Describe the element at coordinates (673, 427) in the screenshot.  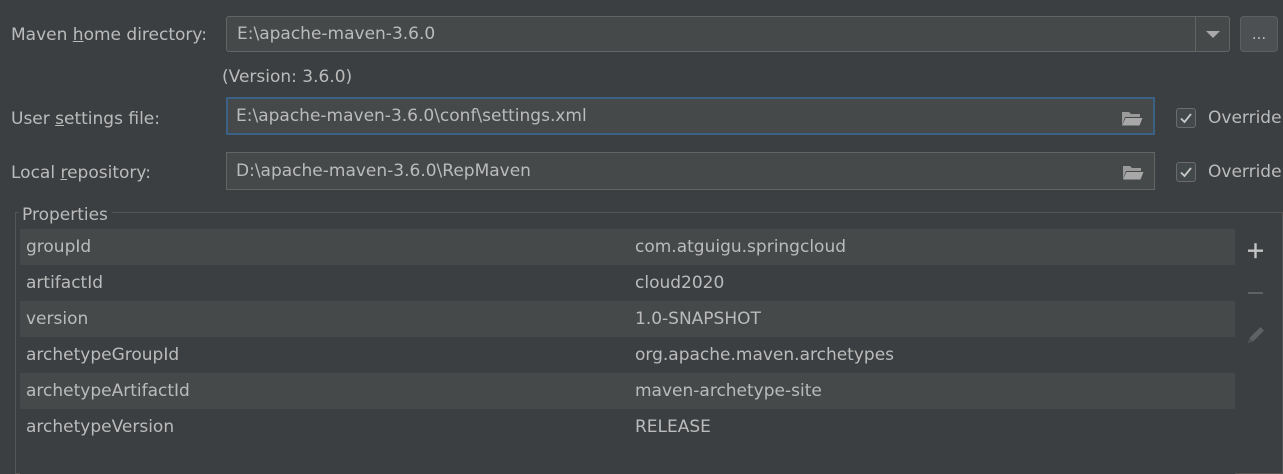
I see `property-value: RELEASE` at that location.